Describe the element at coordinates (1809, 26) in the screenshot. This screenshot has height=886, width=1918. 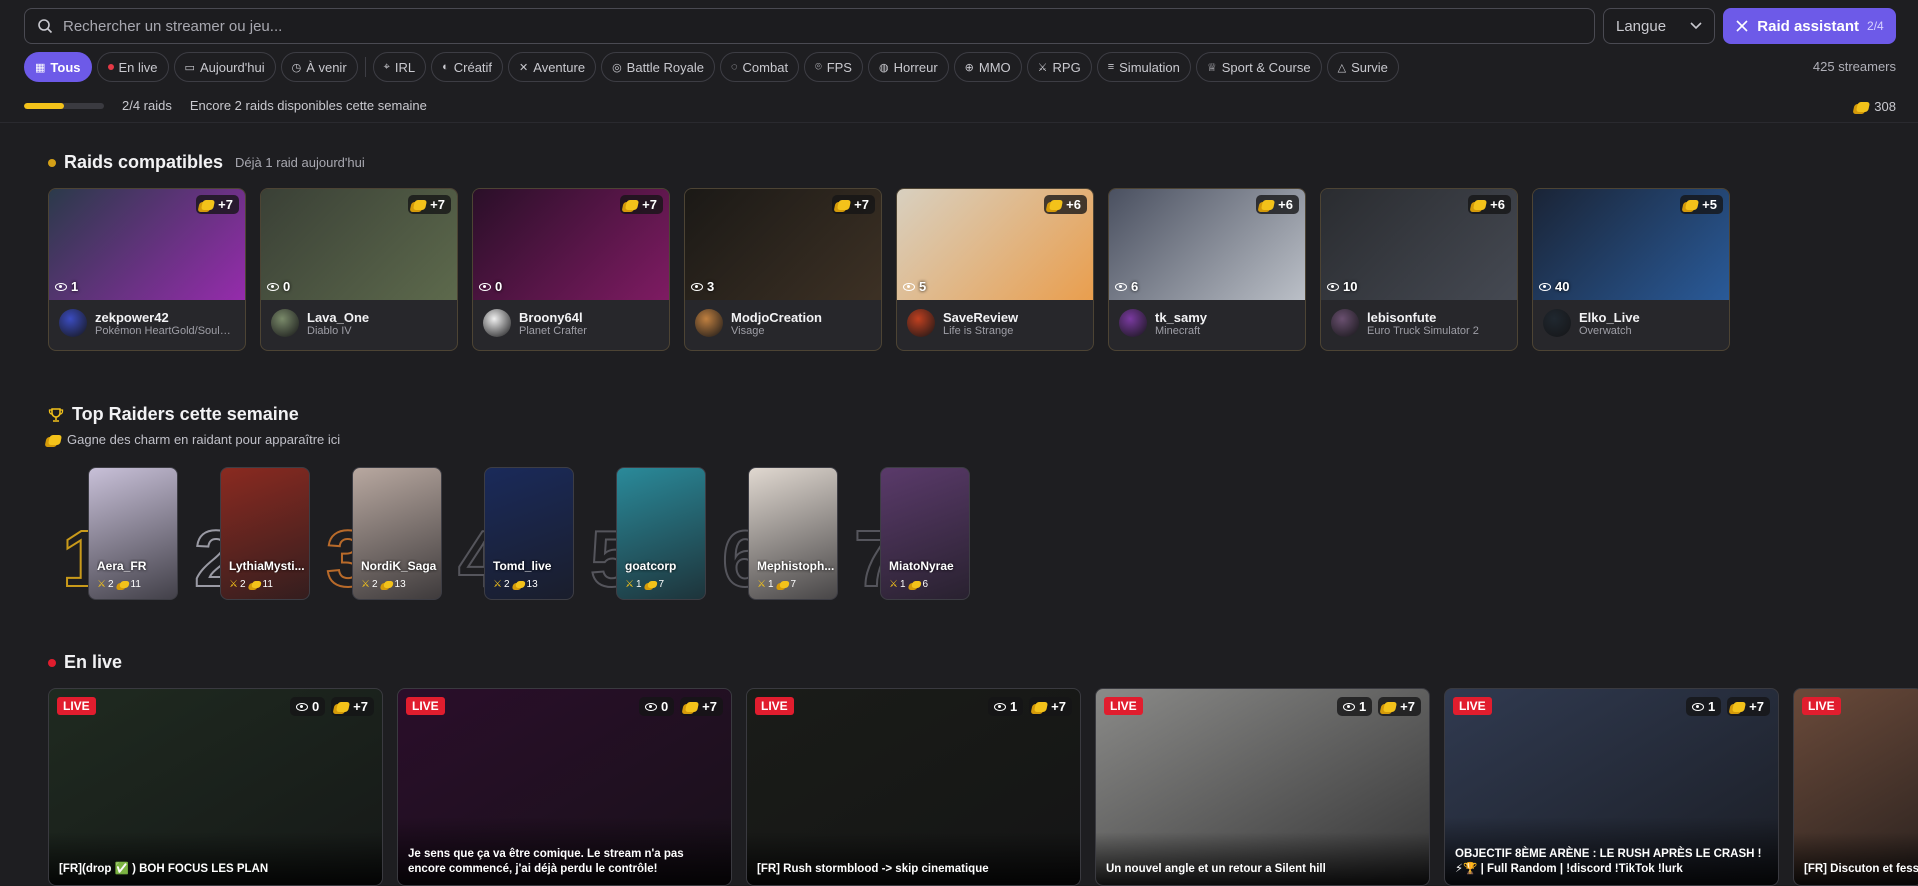
I see `raid-assistant-button: Raid assistant 2/4` at that location.